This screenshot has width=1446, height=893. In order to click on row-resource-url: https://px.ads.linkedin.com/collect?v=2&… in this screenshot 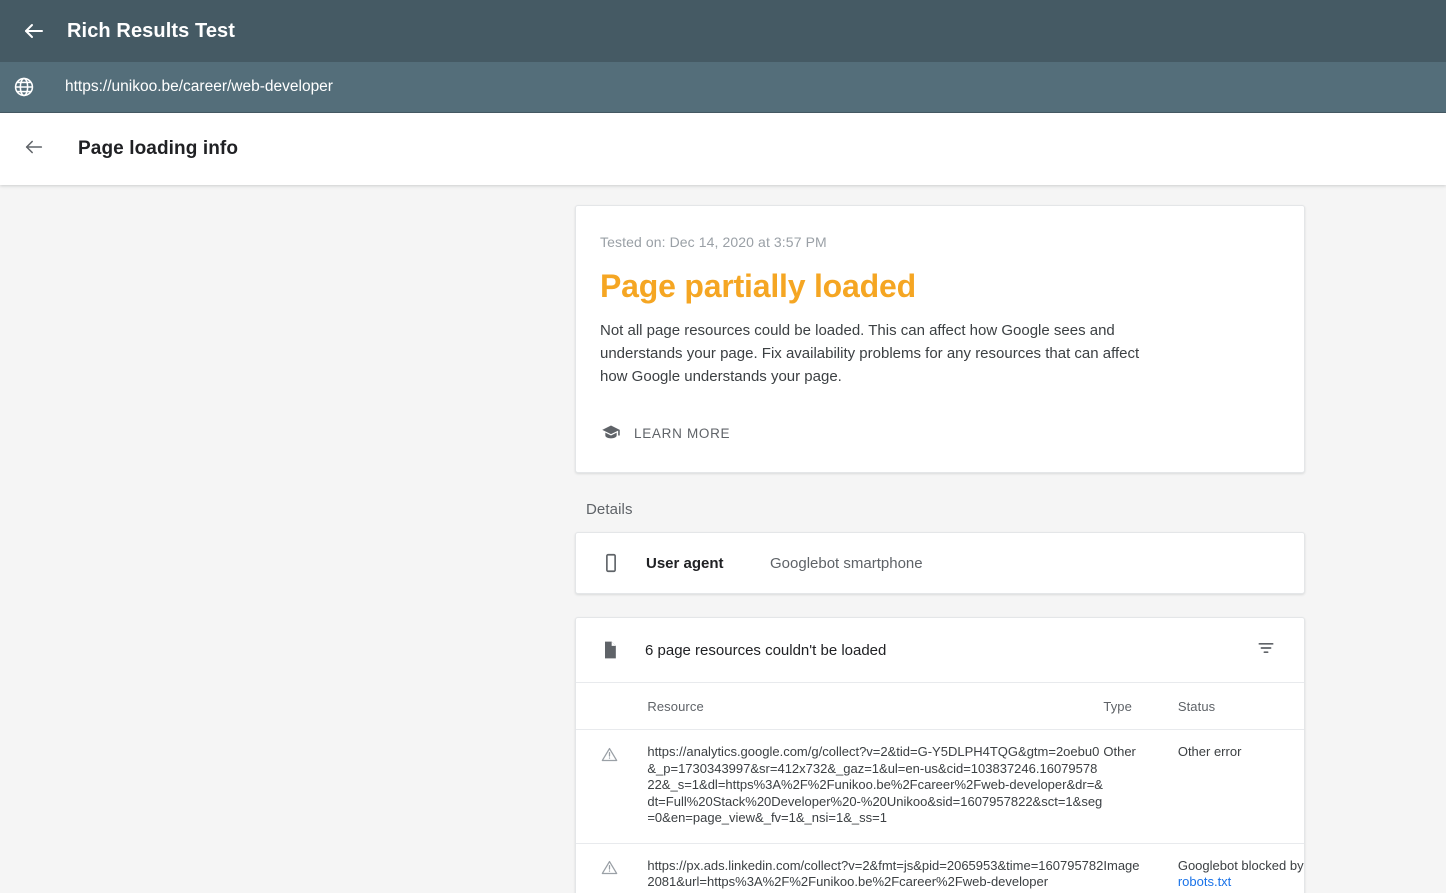, I will do `click(875, 868)`.